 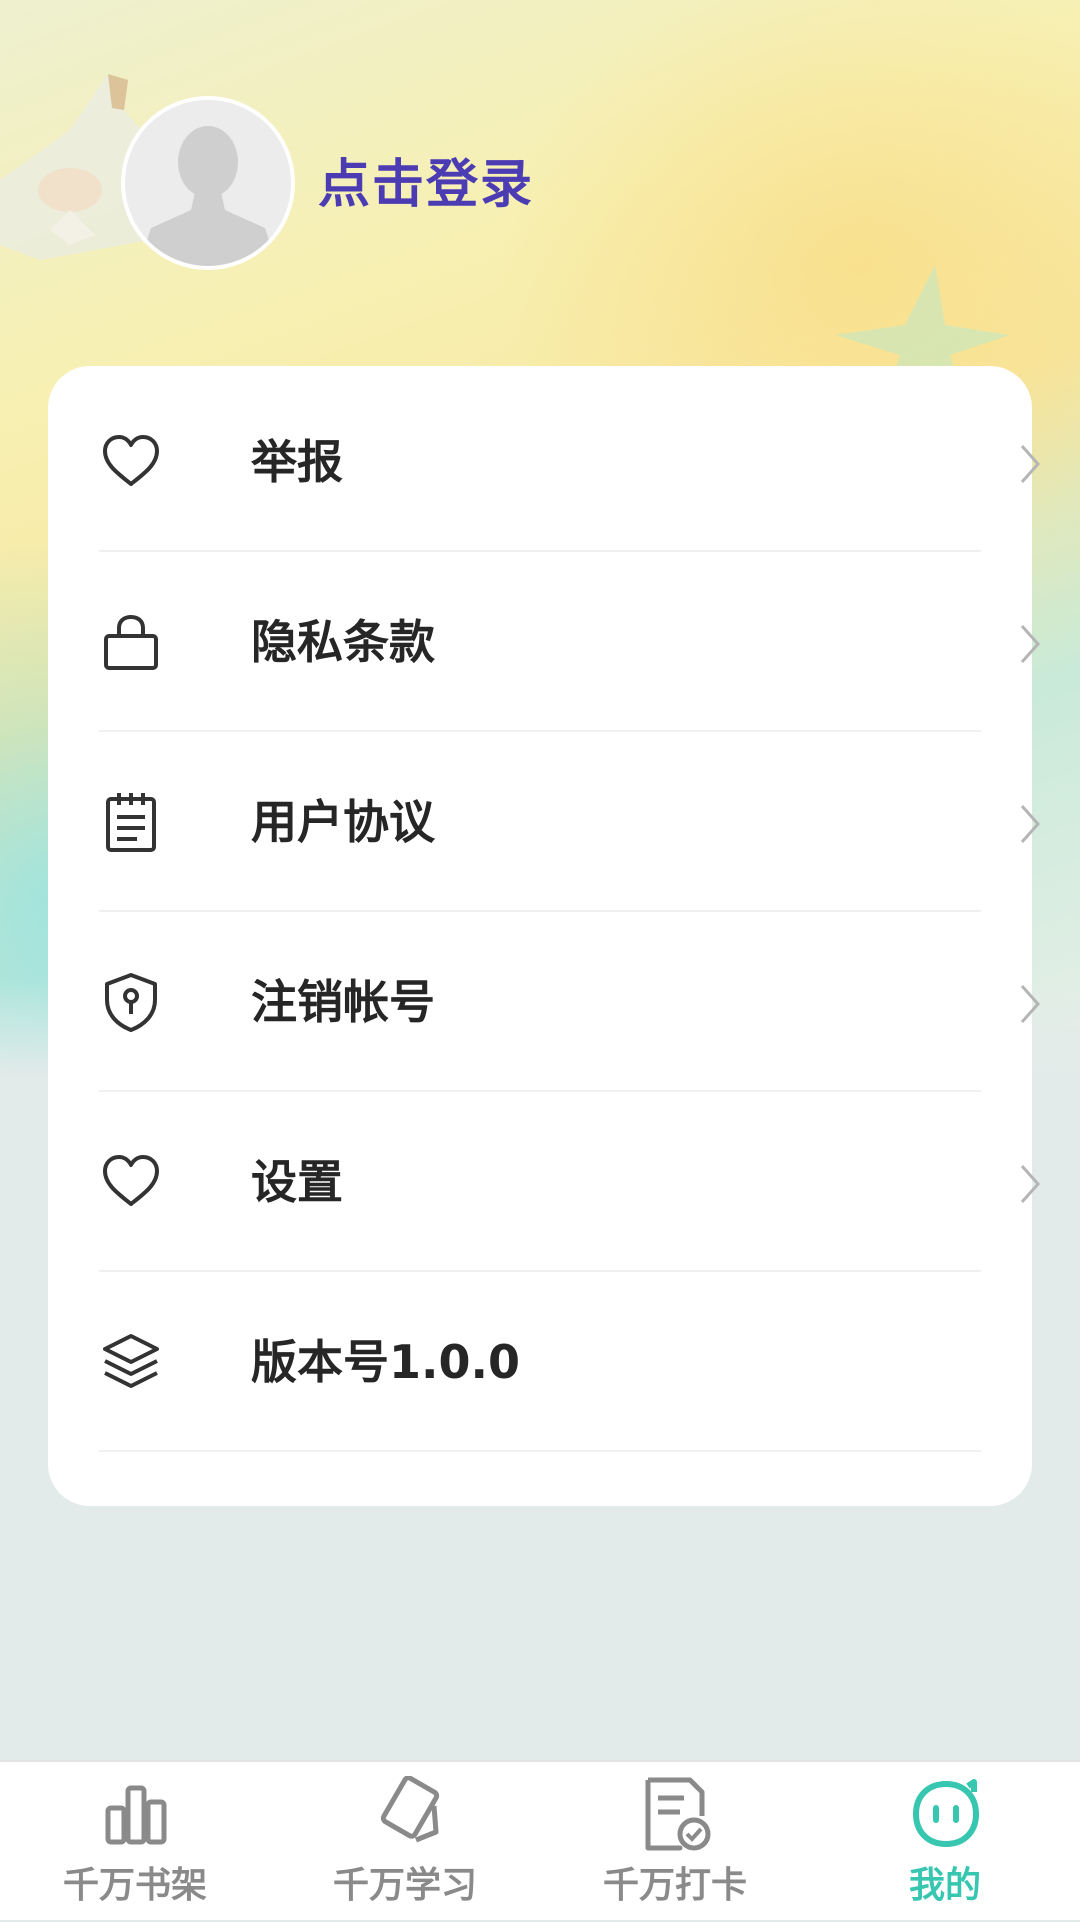 What do you see at coordinates (410, 1809) in the screenshot?
I see `cards-icon` at bounding box center [410, 1809].